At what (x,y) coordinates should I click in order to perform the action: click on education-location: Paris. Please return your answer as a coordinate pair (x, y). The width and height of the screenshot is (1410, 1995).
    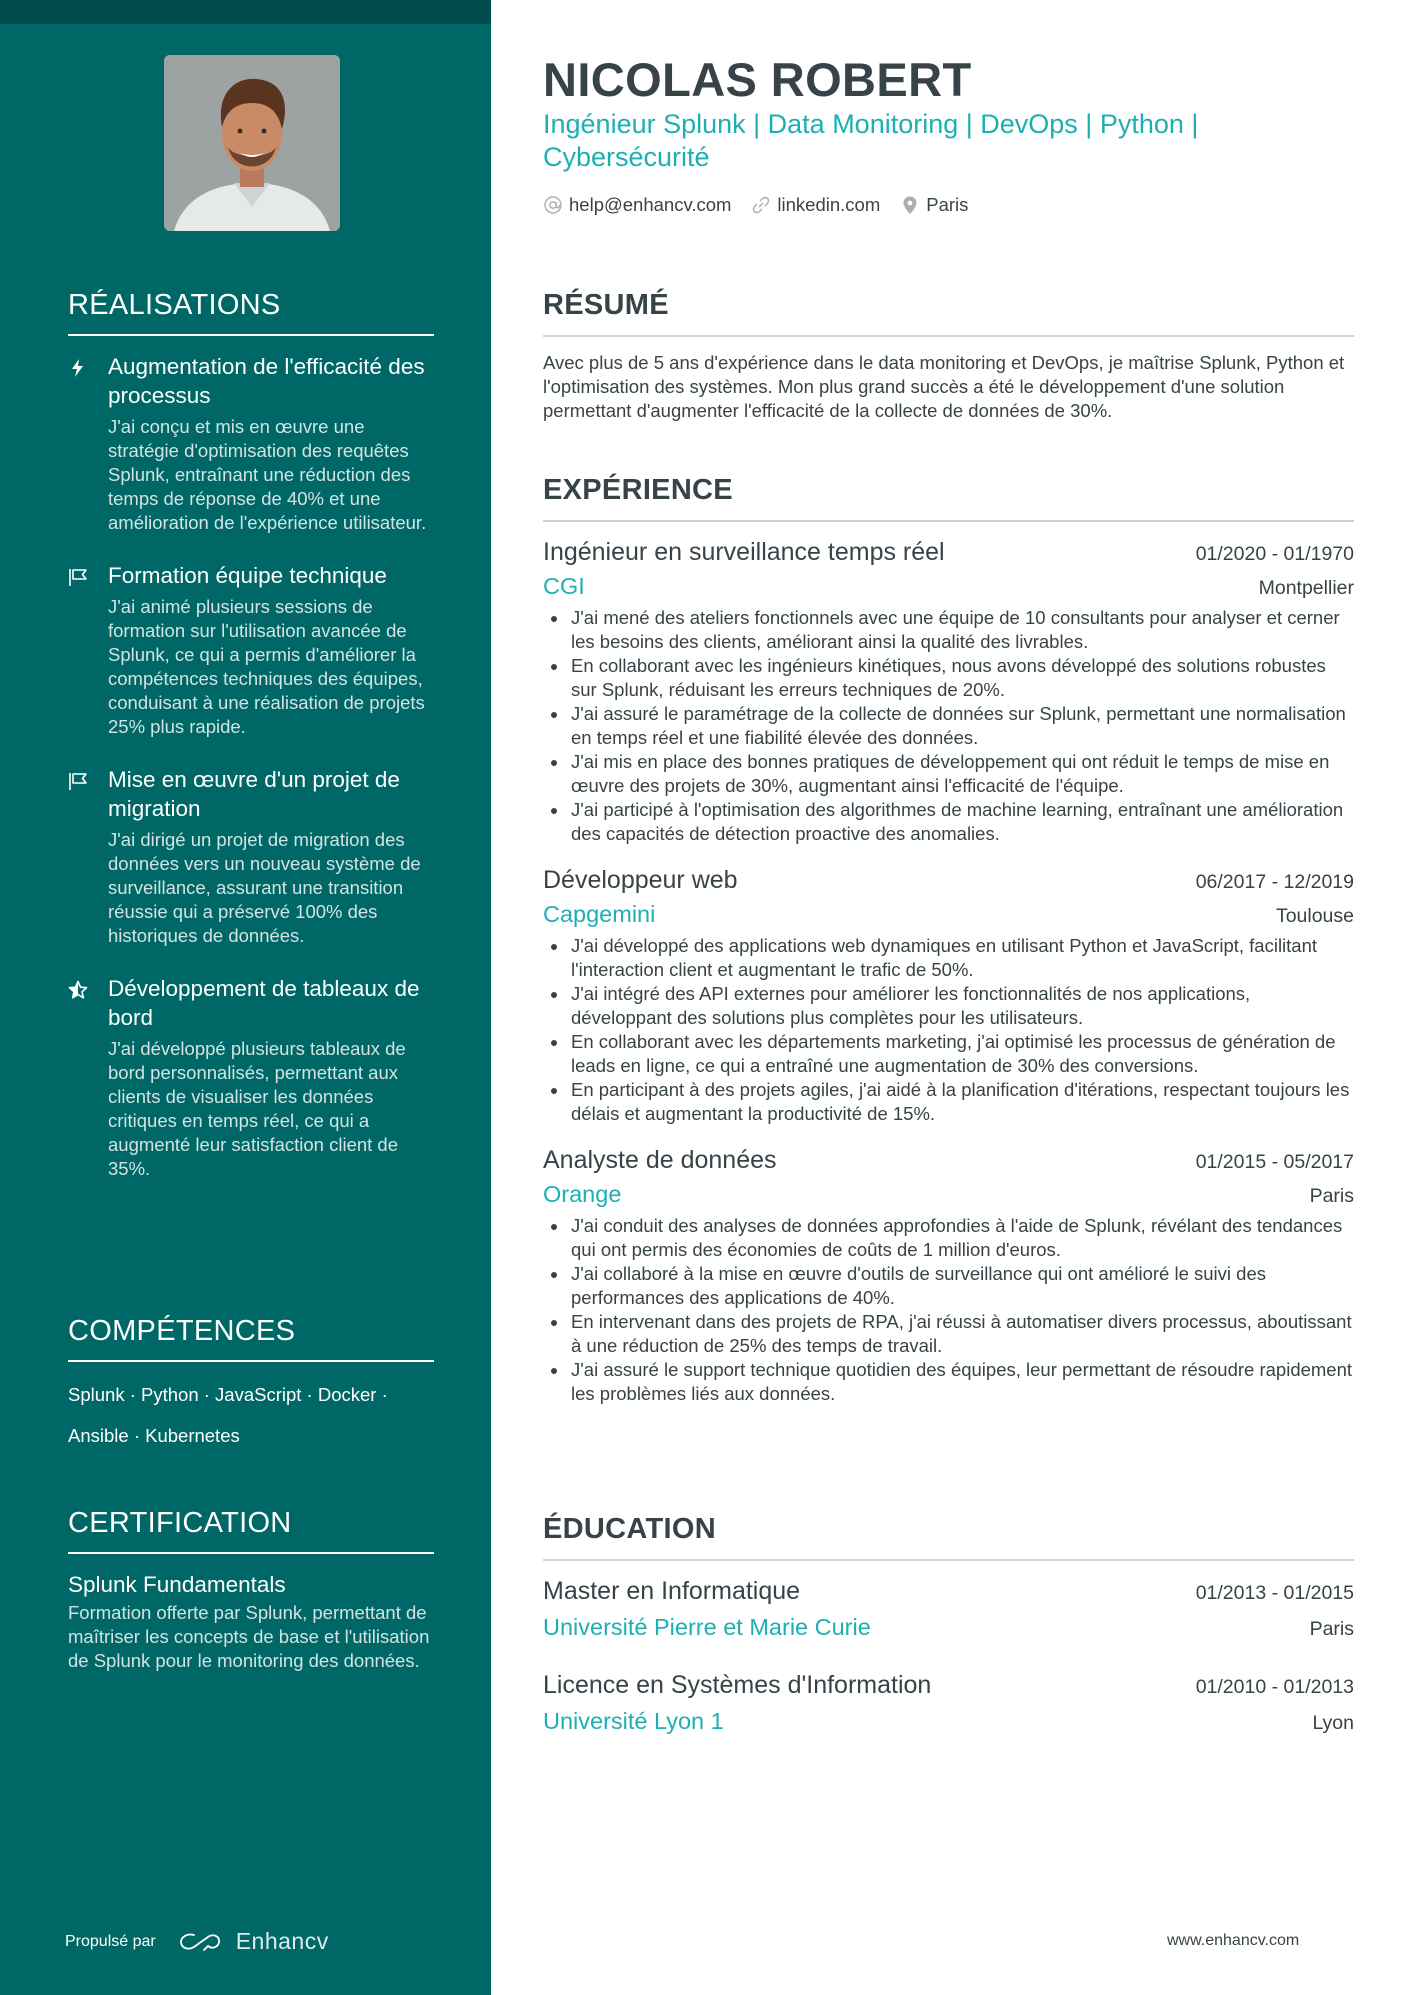
    Looking at the image, I should click on (1331, 1629).